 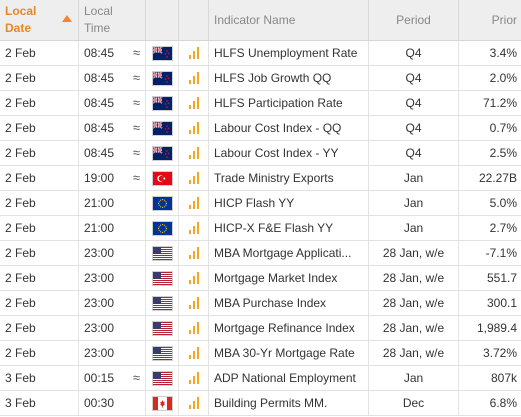 What do you see at coordinates (275, 278) in the screenshot?
I see `indicator-name-text: Mortgage Market Index` at bounding box center [275, 278].